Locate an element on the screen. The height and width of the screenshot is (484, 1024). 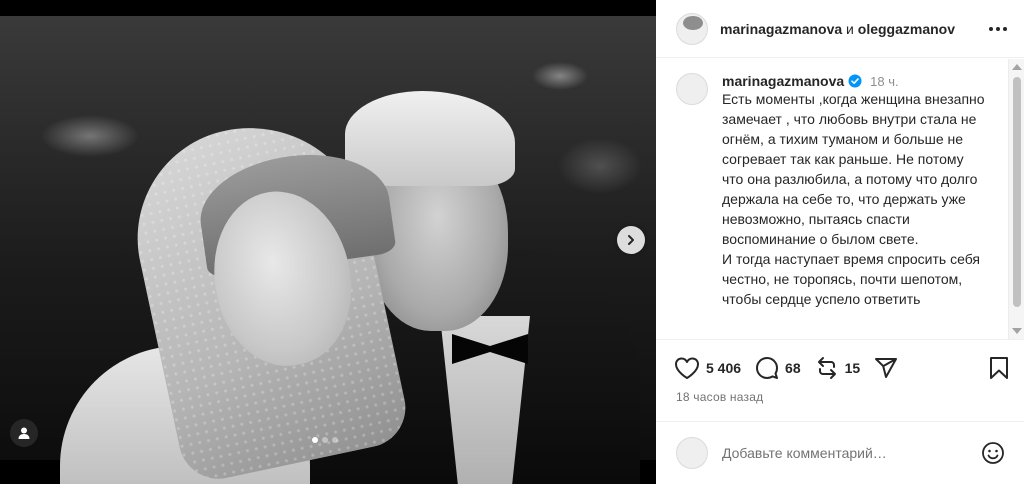
scrollbar-thumb is located at coordinates (1017, 192).